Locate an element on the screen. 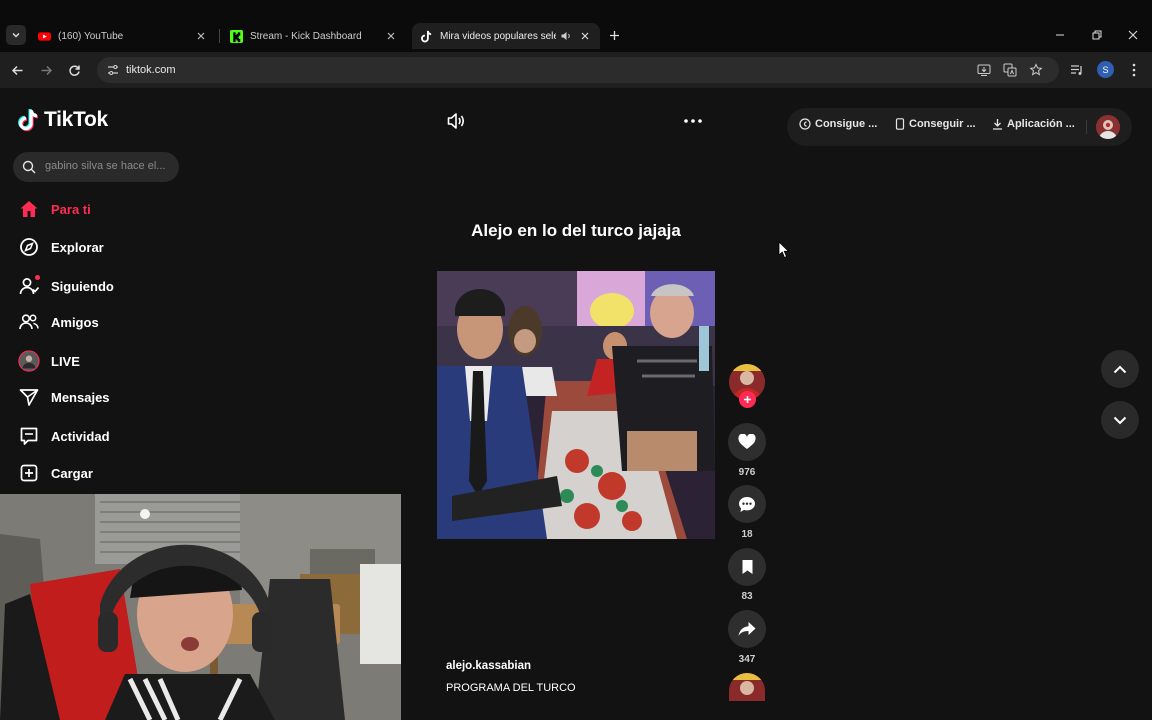  like-button is located at coordinates (747, 442).